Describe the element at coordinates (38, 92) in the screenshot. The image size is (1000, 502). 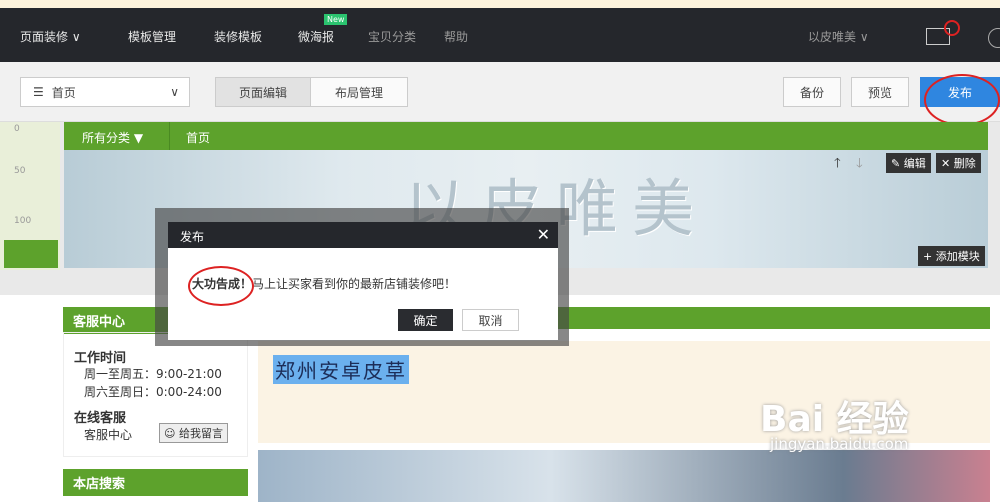
I see `menu-icon: ☰` at that location.